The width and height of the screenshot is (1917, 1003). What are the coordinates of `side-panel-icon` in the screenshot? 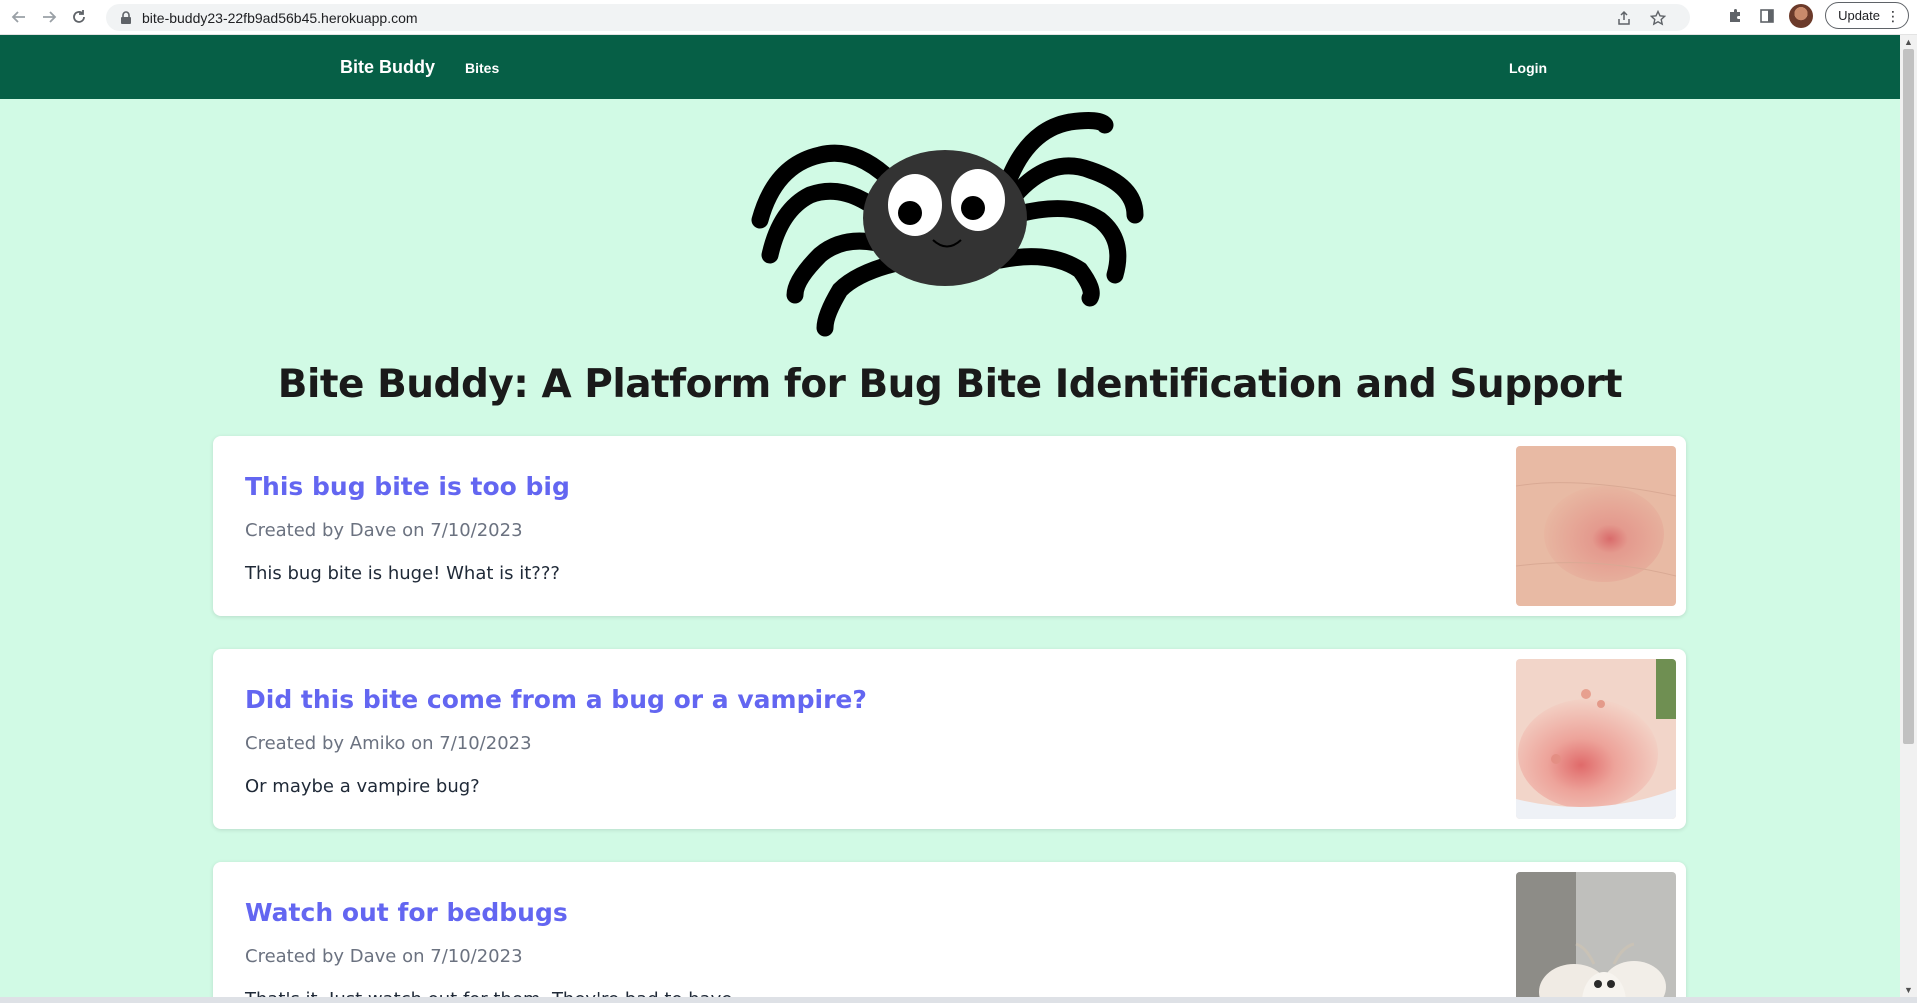 It's located at (1767, 16).